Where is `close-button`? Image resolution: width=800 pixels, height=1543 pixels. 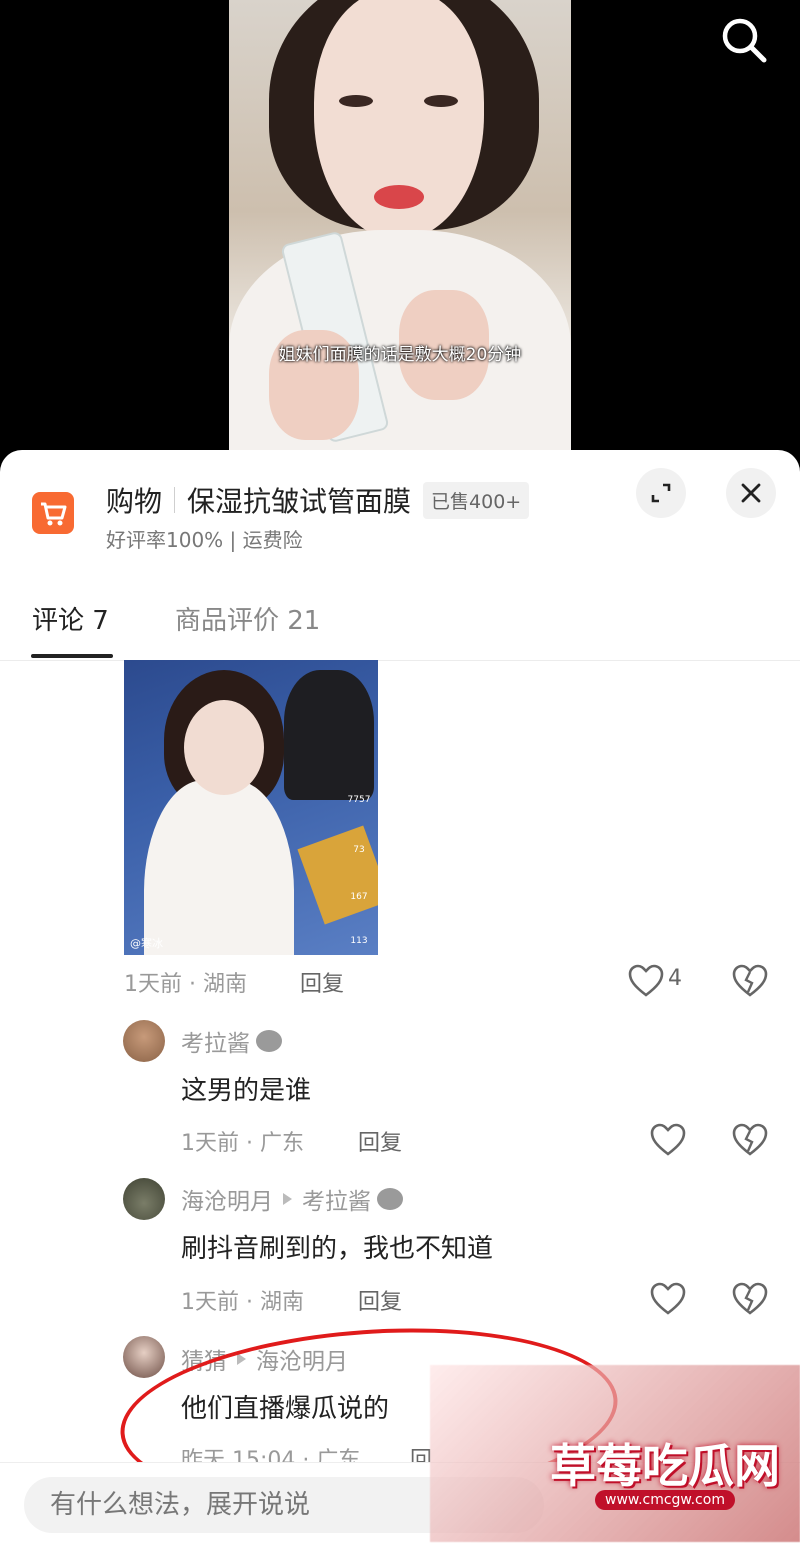 close-button is located at coordinates (751, 493).